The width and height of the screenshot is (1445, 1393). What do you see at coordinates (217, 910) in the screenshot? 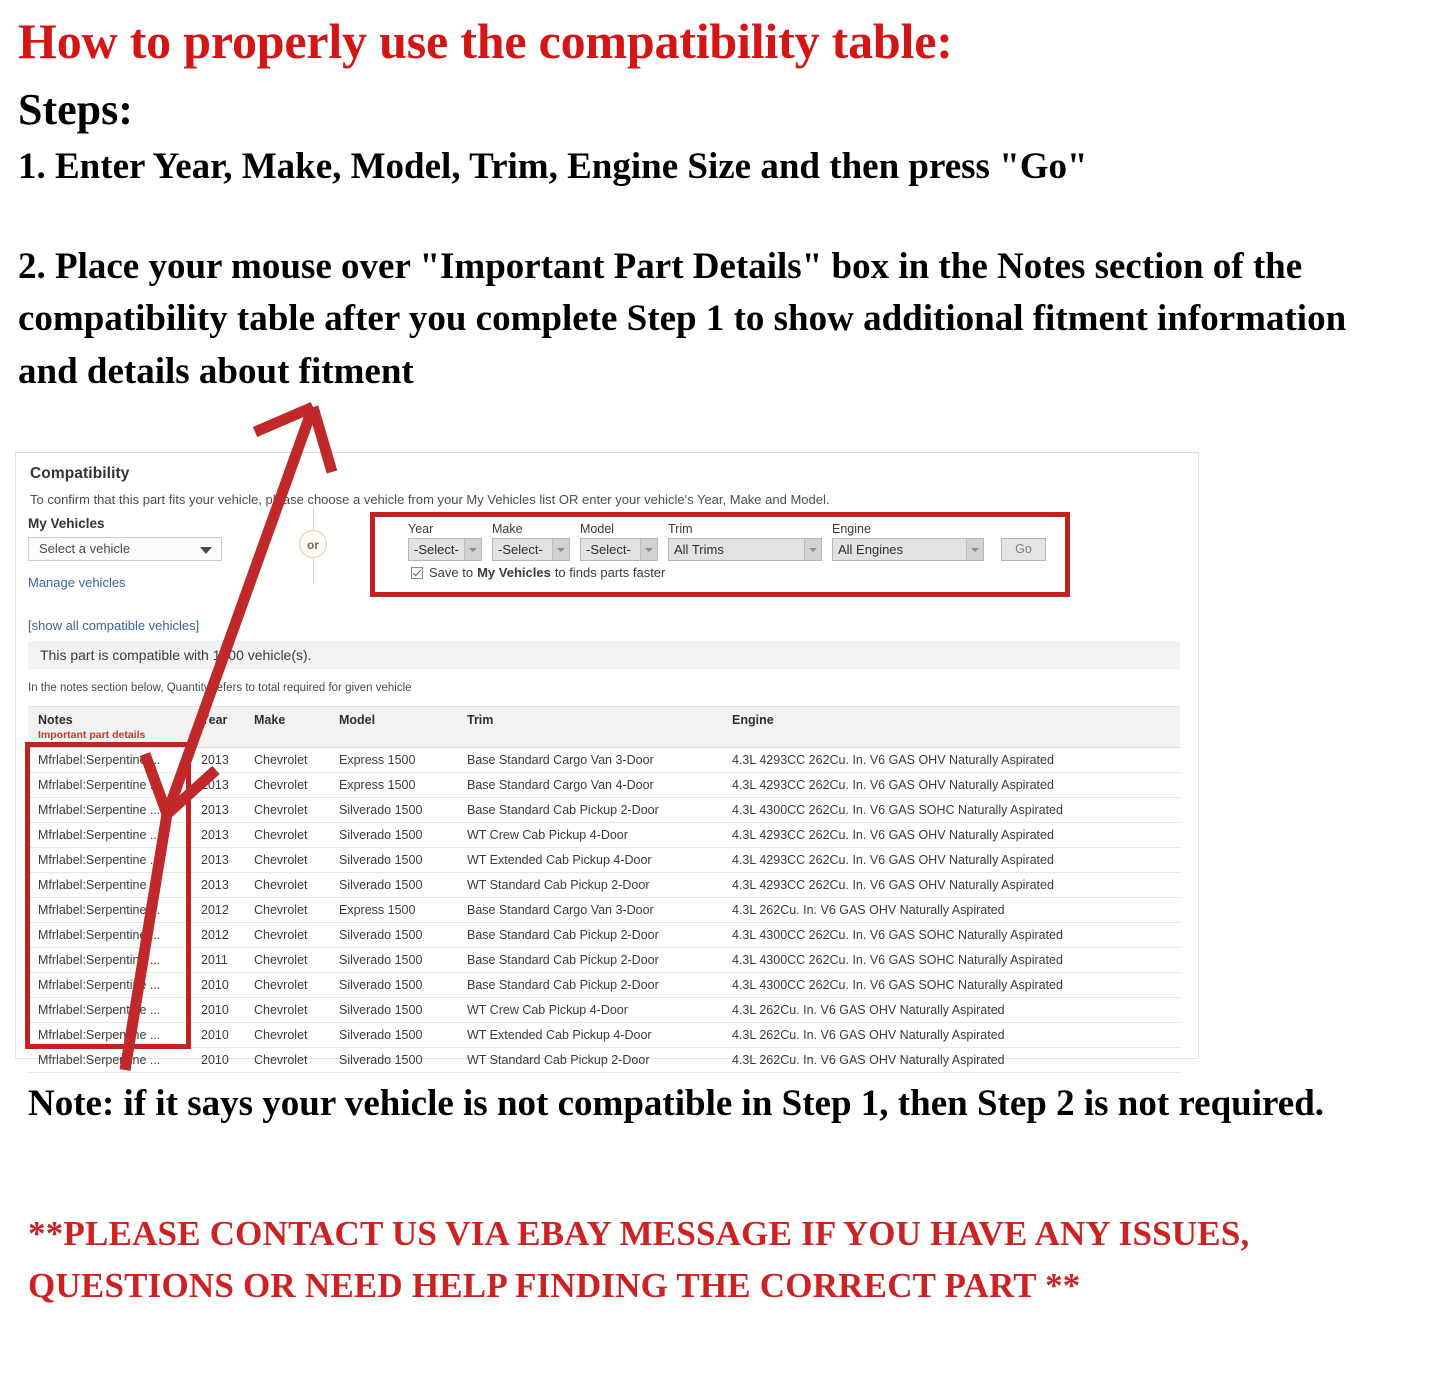
I see `cell-year: 2012` at bounding box center [217, 910].